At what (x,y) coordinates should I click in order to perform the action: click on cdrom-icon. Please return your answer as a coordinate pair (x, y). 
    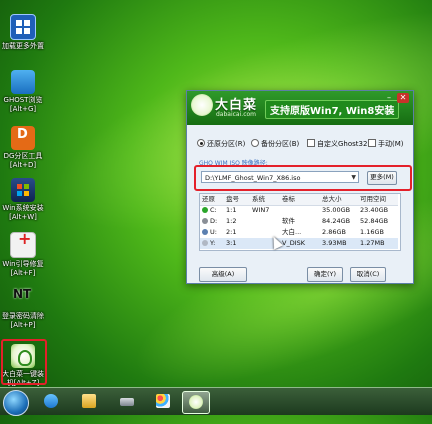
    Looking at the image, I should click on (205, 243).